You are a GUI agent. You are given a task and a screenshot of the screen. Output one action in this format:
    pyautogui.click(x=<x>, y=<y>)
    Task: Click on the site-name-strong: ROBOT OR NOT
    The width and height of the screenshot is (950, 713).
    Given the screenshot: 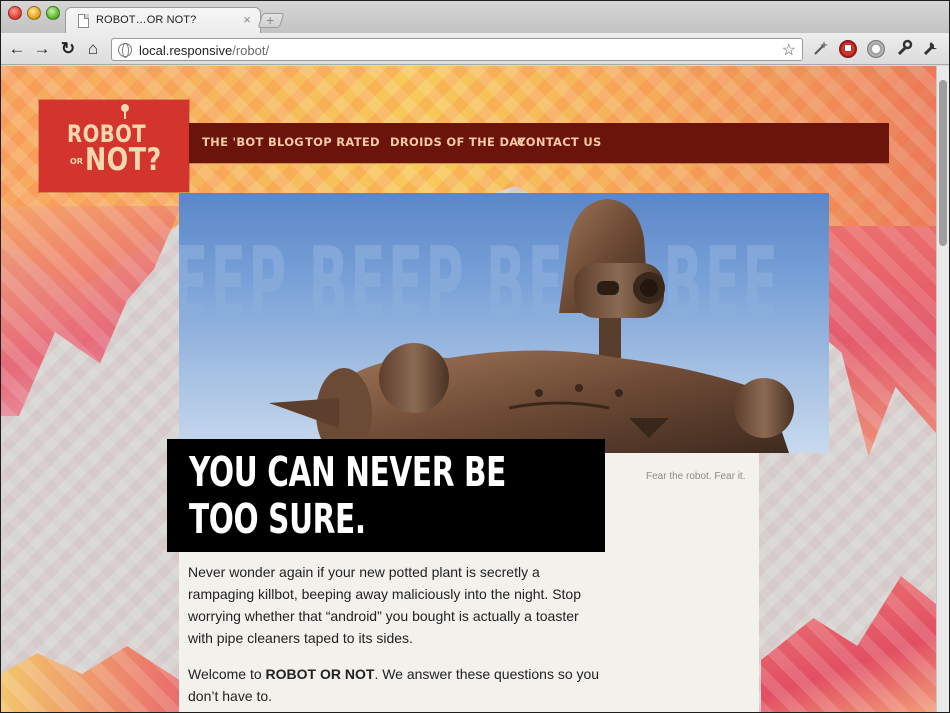 What is the action you would take?
    pyautogui.click(x=320, y=674)
    